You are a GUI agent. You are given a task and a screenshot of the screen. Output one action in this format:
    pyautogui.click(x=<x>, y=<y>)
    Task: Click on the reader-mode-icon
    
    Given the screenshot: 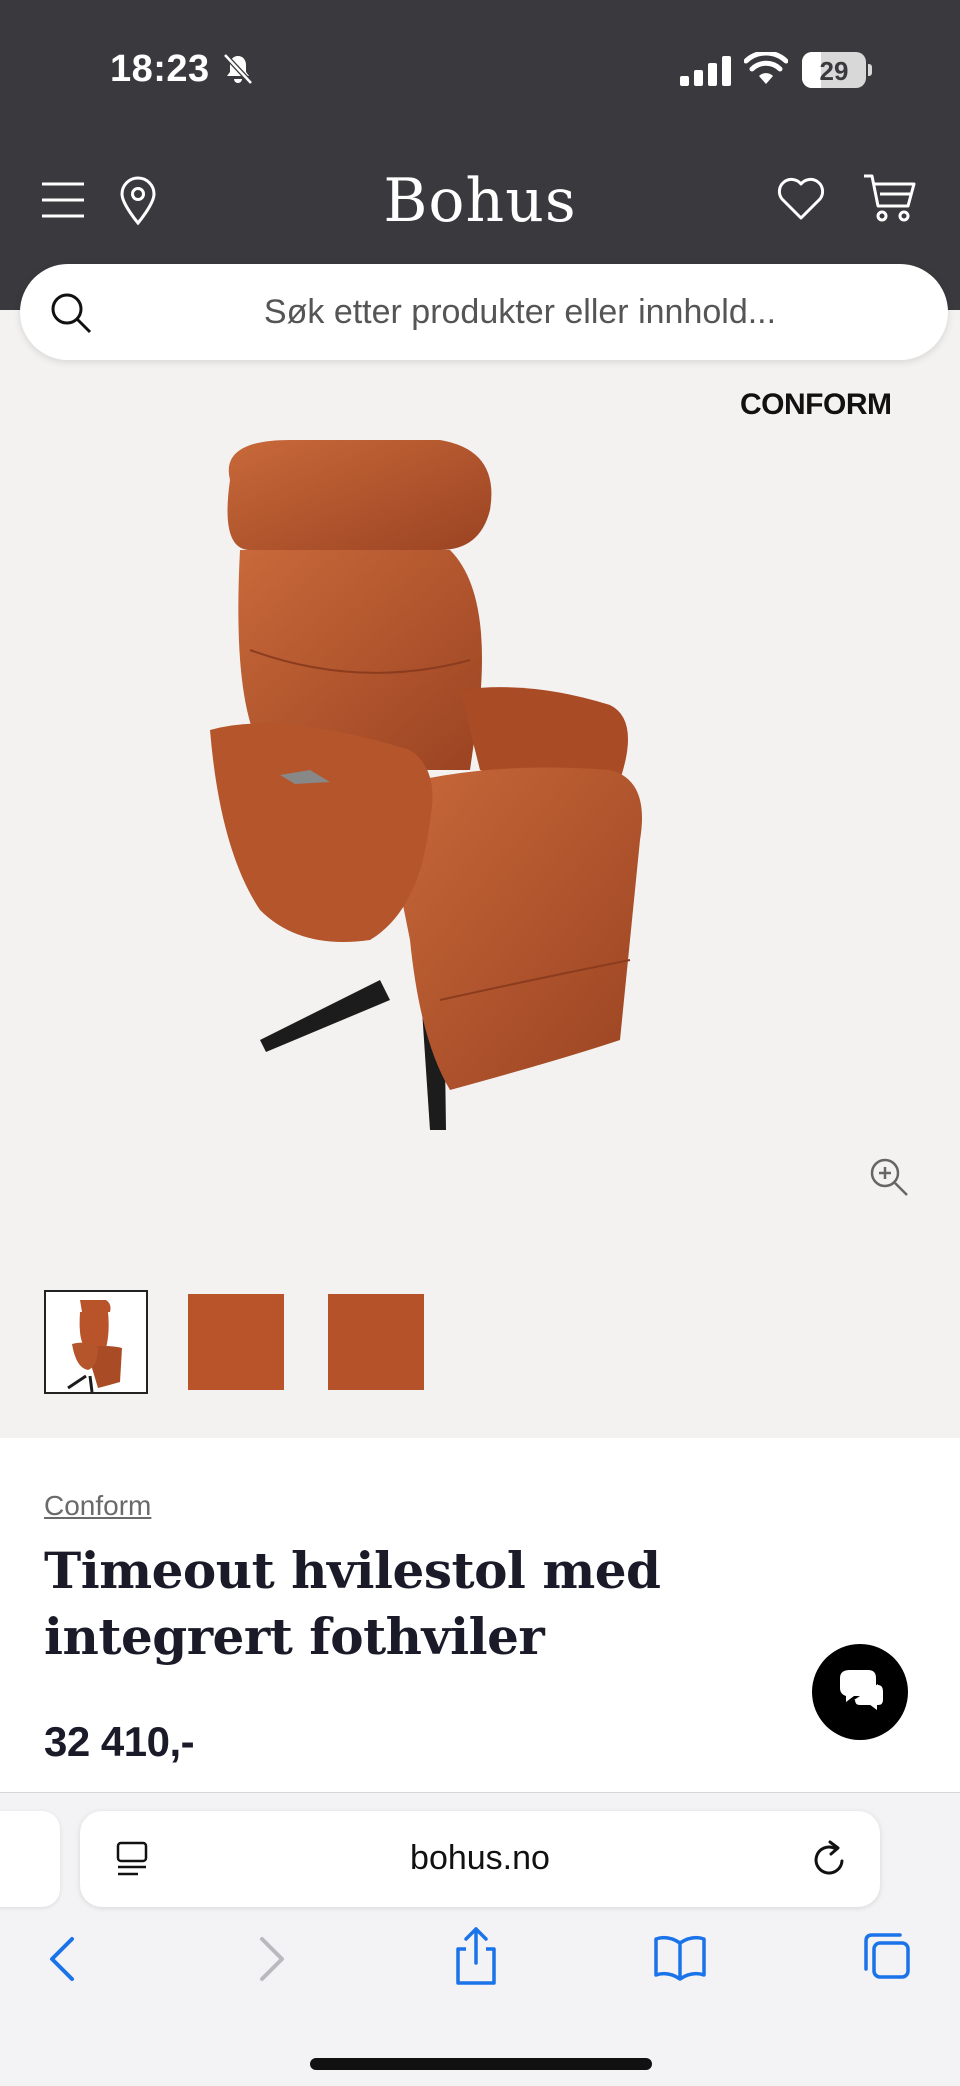 What is the action you would take?
    pyautogui.click(x=132, y=1859)
    